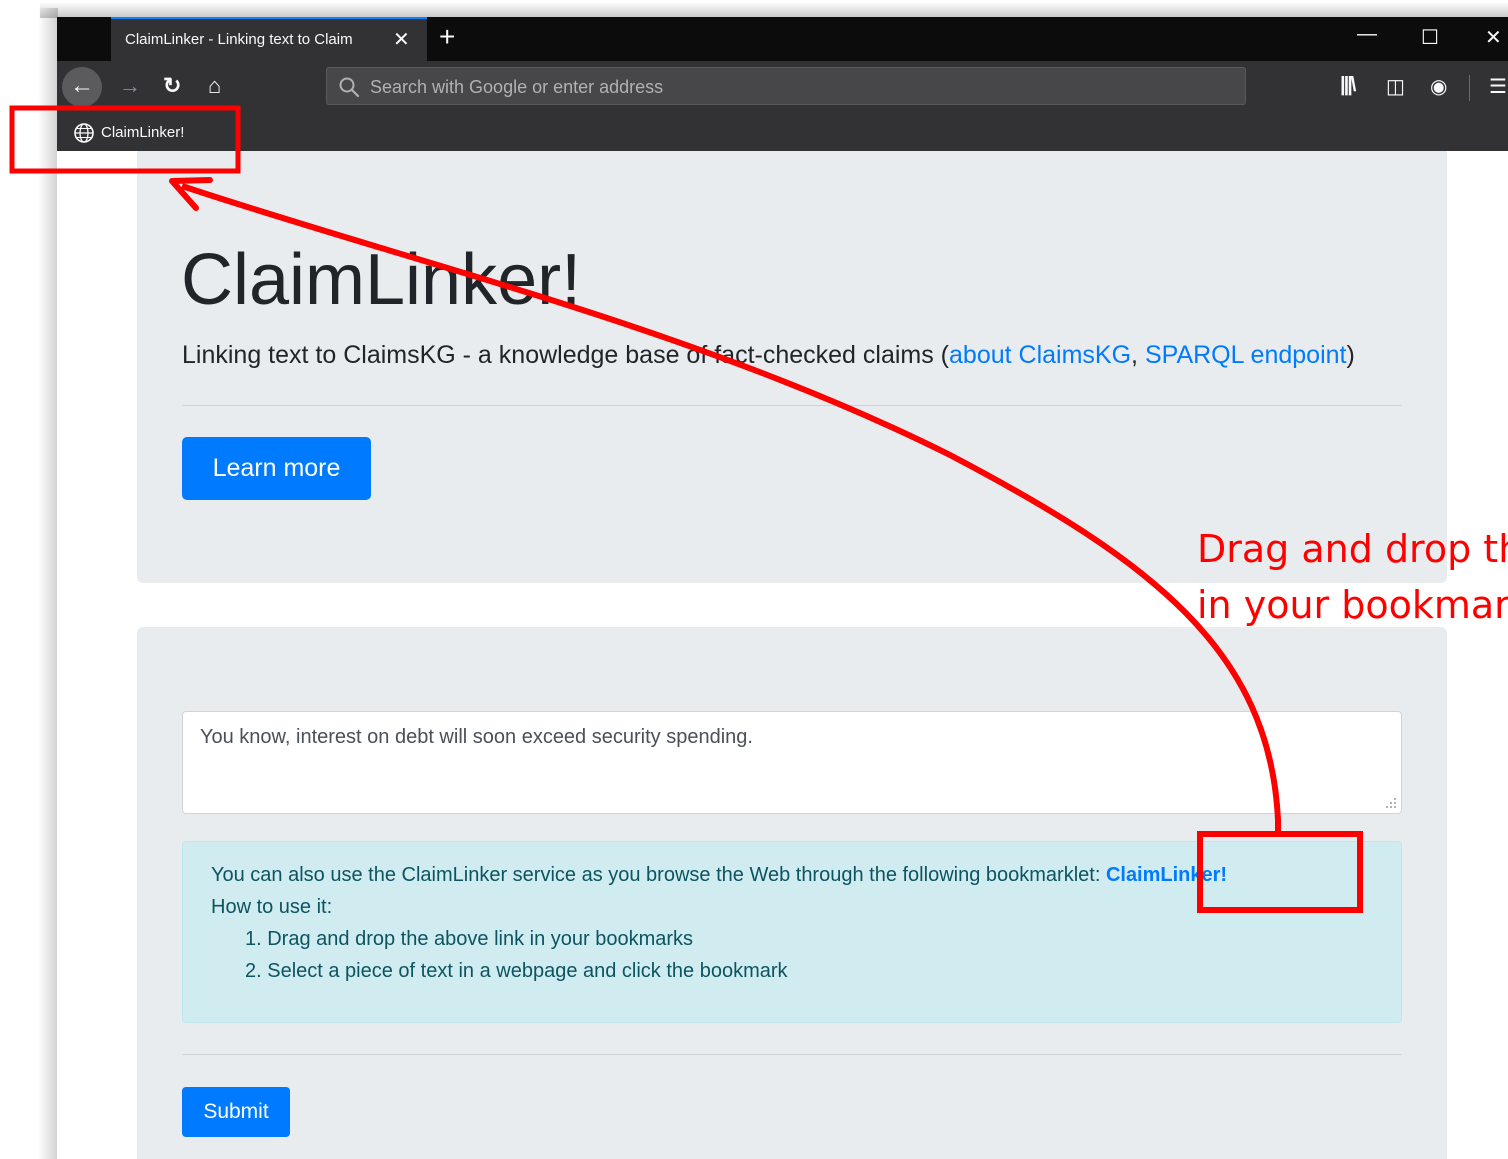 Image resolution: width=1508 pixels, height=1159 pixels. I want to click on alert-how-to: How to use it:, so click(272, 907).